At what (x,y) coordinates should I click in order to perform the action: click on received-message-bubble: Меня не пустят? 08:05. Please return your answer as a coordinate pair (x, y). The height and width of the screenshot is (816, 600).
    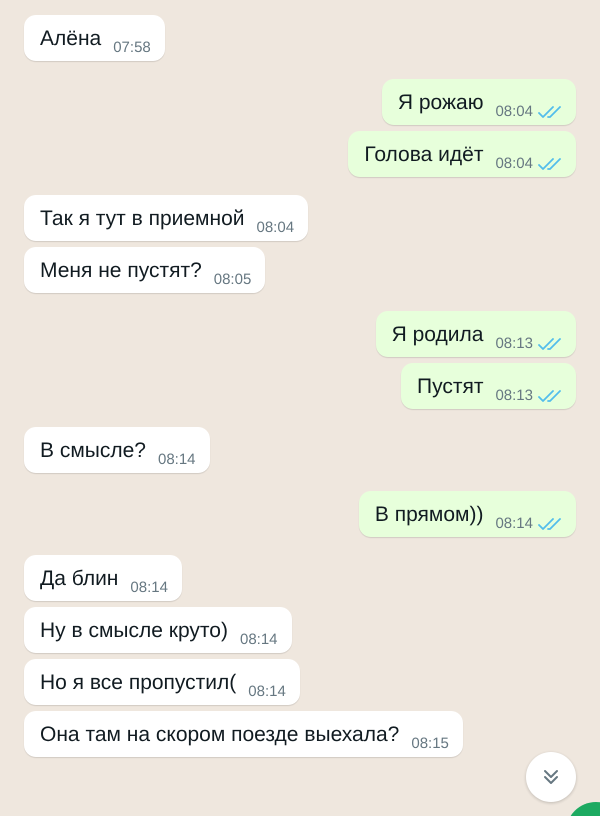
    Looking at the image, I should click on (145, 270).